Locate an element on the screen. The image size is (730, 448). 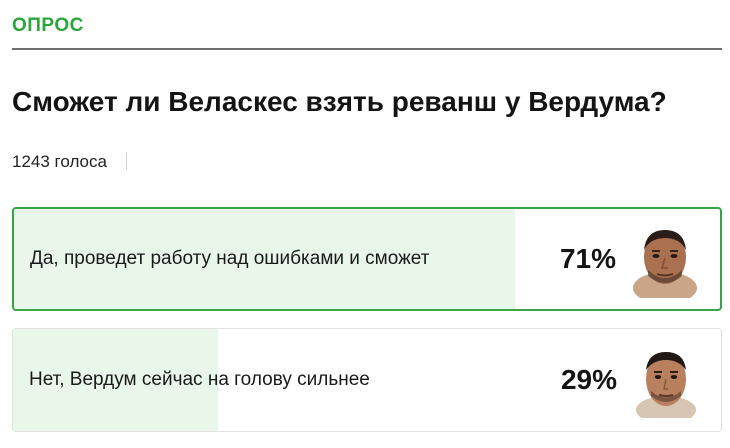
poll-meta: 1243 голоса is located at coordinates (69, 162).